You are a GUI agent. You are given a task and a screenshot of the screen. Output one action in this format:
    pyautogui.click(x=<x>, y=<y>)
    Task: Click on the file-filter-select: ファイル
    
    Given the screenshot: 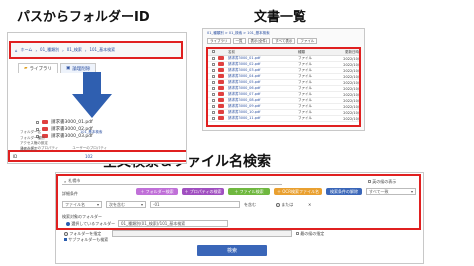 What is the action you would take?
    pyautogui.click(x=307, y=41)
    